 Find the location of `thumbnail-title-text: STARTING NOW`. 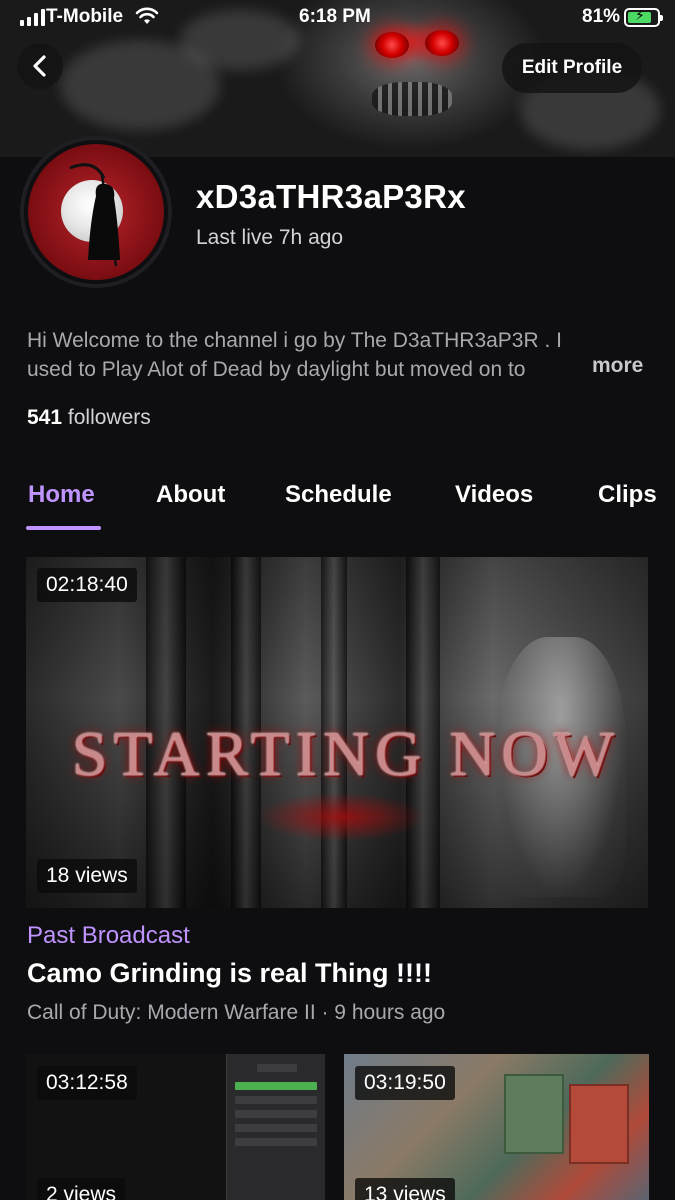

thumbnail-title-text: STARTING NOW is located at coordinates (346, 753).